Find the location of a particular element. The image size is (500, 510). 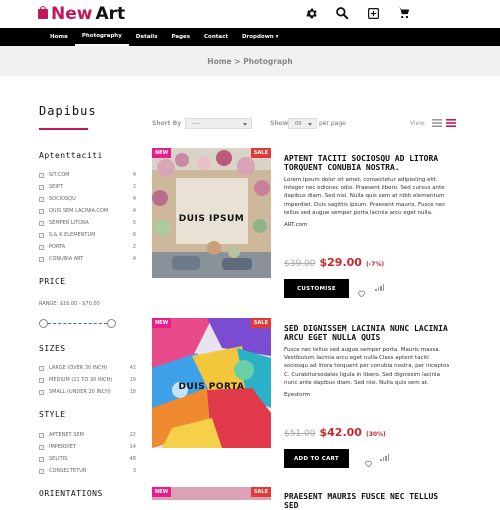

category-item: QUIS SEM LACINIA.COM 4 is located at coordinates (87, 211).